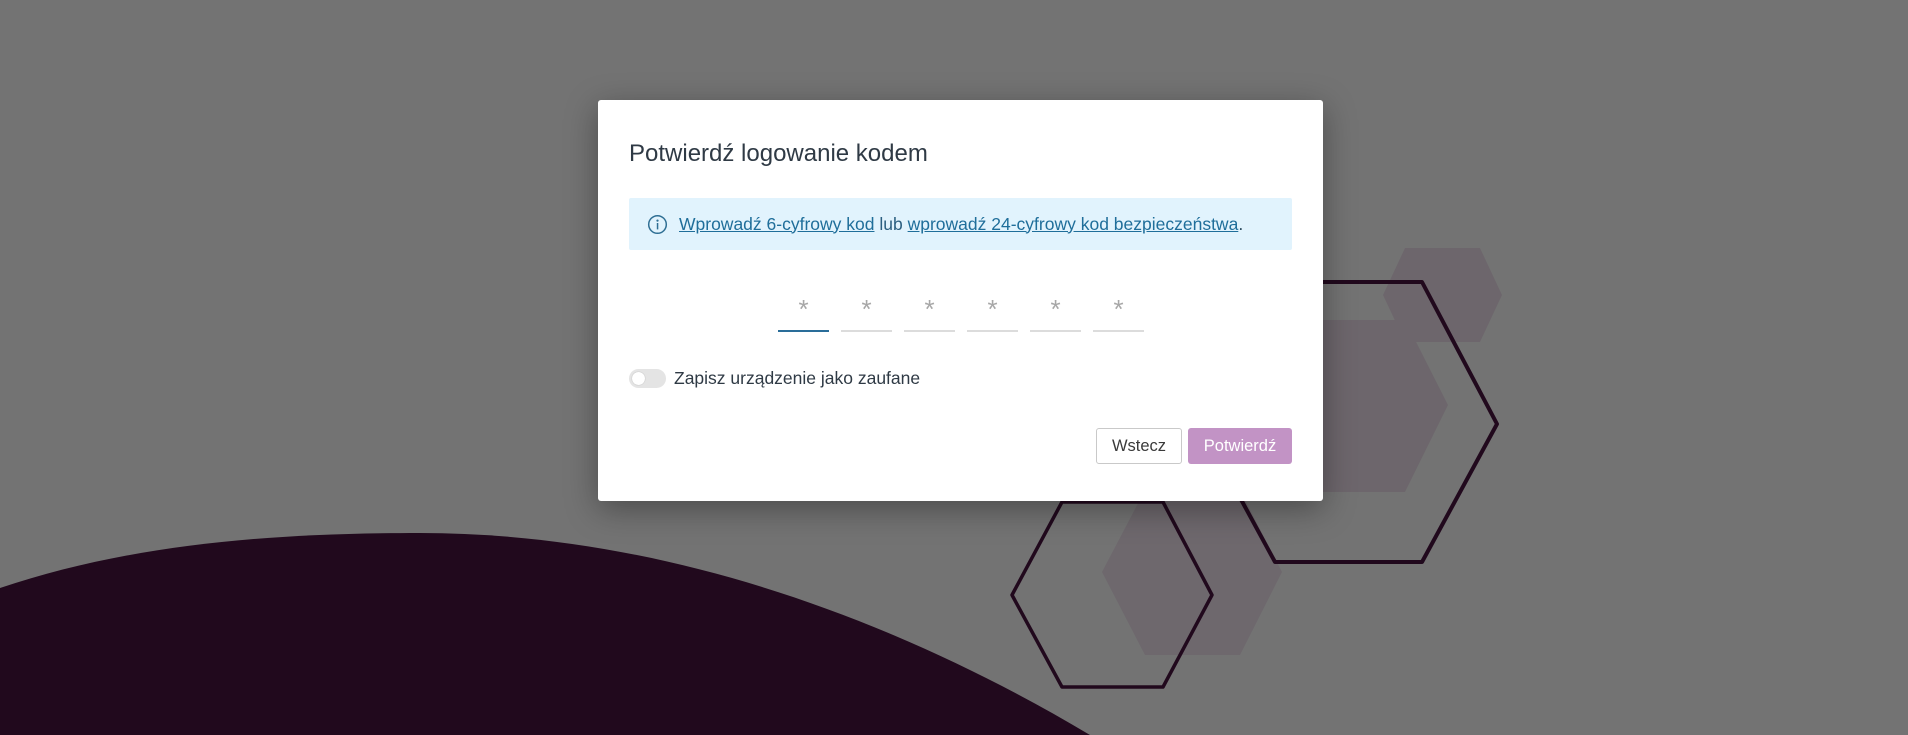 The height and width of the screenshot is (735, 1908). I want to click on enter-24-digit-security-code-link: wprowadź 24-cyfrowy kod bezpieczeństwa, so click(1073, 224).